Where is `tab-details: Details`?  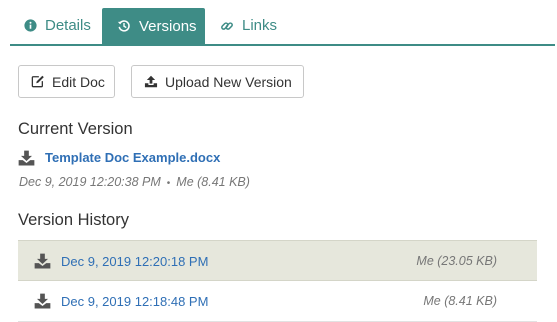
tab-details: Details is located at coordinates (57, 25).